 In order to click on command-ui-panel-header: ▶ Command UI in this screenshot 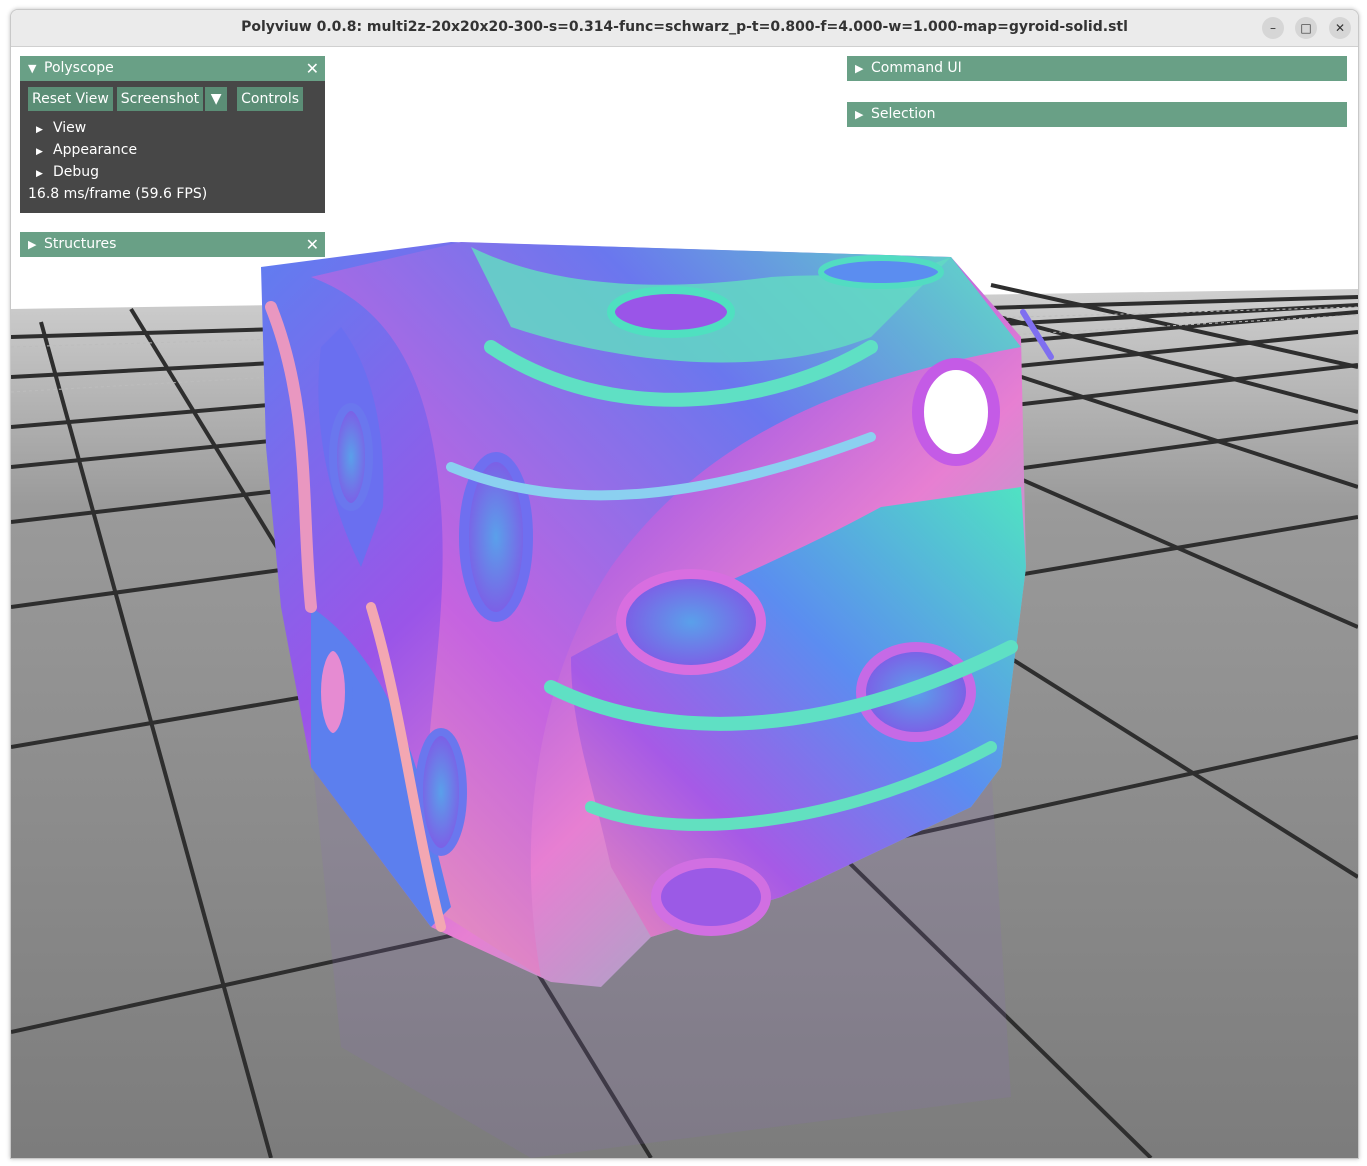, I will do `click(1097, 68)`.